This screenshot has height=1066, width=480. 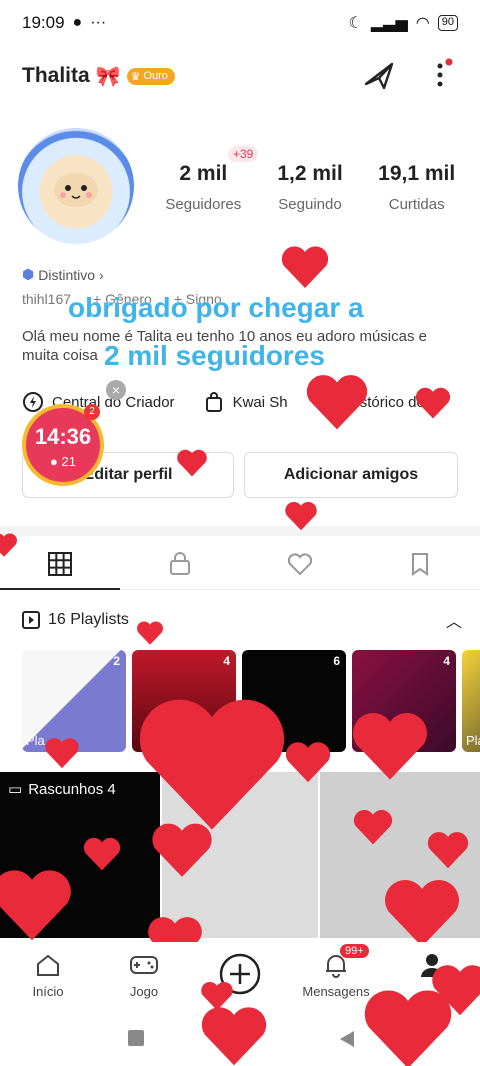 I want to click on profile-tabs, so click(x=240, y=564).